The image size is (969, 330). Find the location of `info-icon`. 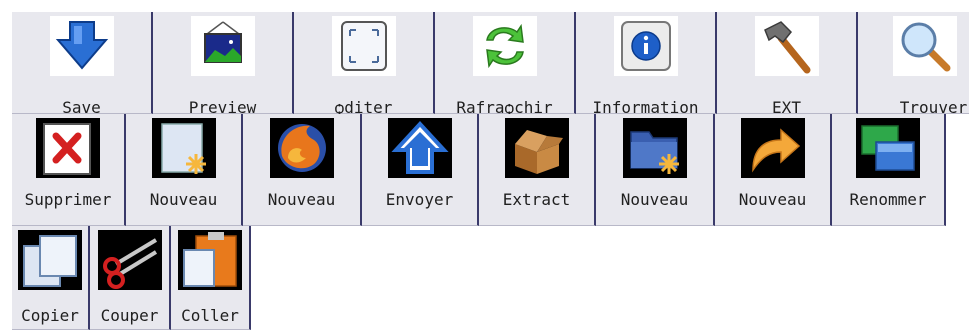

info-icon is located at coordinates (645, 46).